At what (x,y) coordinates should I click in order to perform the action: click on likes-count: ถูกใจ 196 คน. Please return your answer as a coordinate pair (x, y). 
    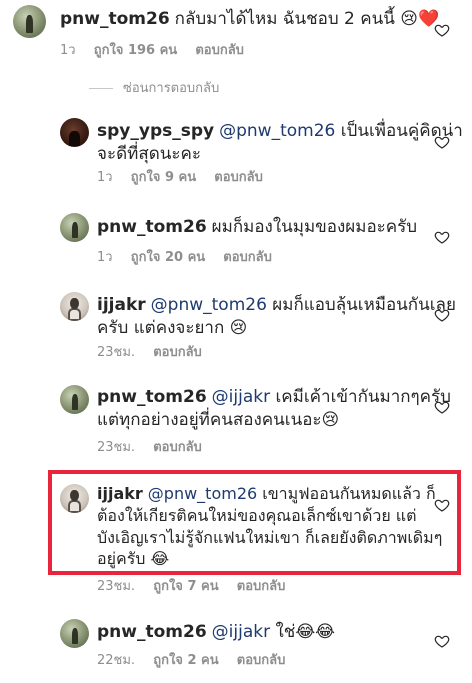
    Looking at the image, I should click on (135, 50).